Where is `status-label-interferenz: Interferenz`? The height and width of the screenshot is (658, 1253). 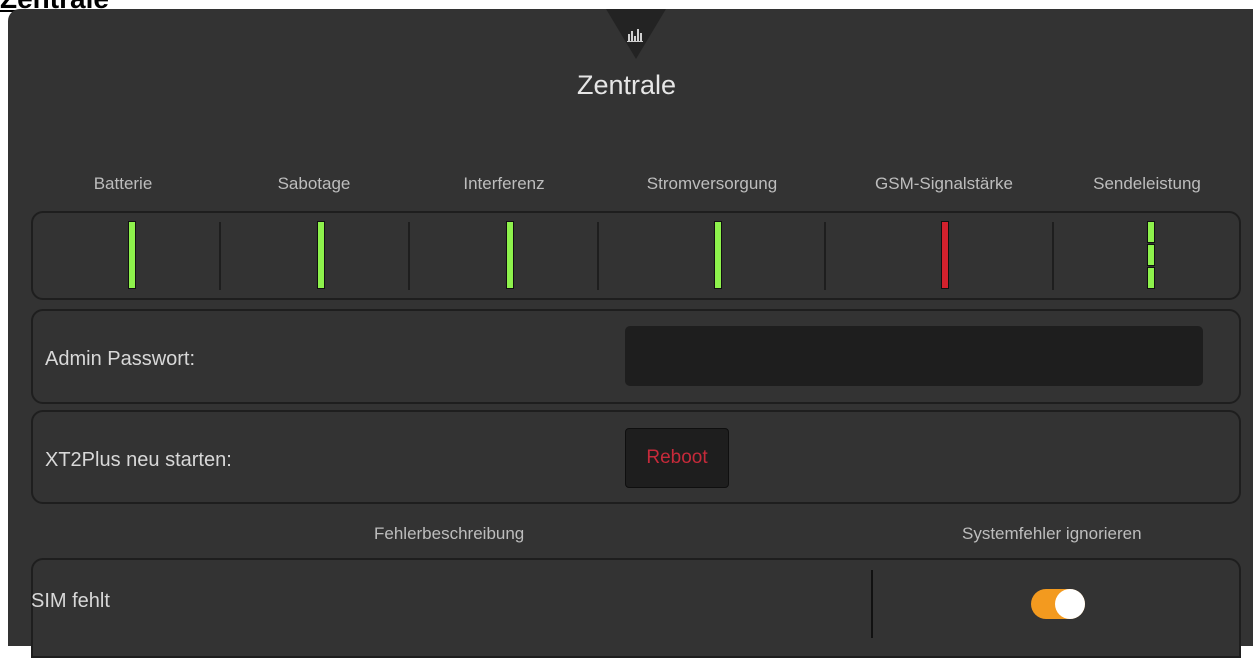
status-label-interferenz: Interferenz is located at coordinates (504, 183).